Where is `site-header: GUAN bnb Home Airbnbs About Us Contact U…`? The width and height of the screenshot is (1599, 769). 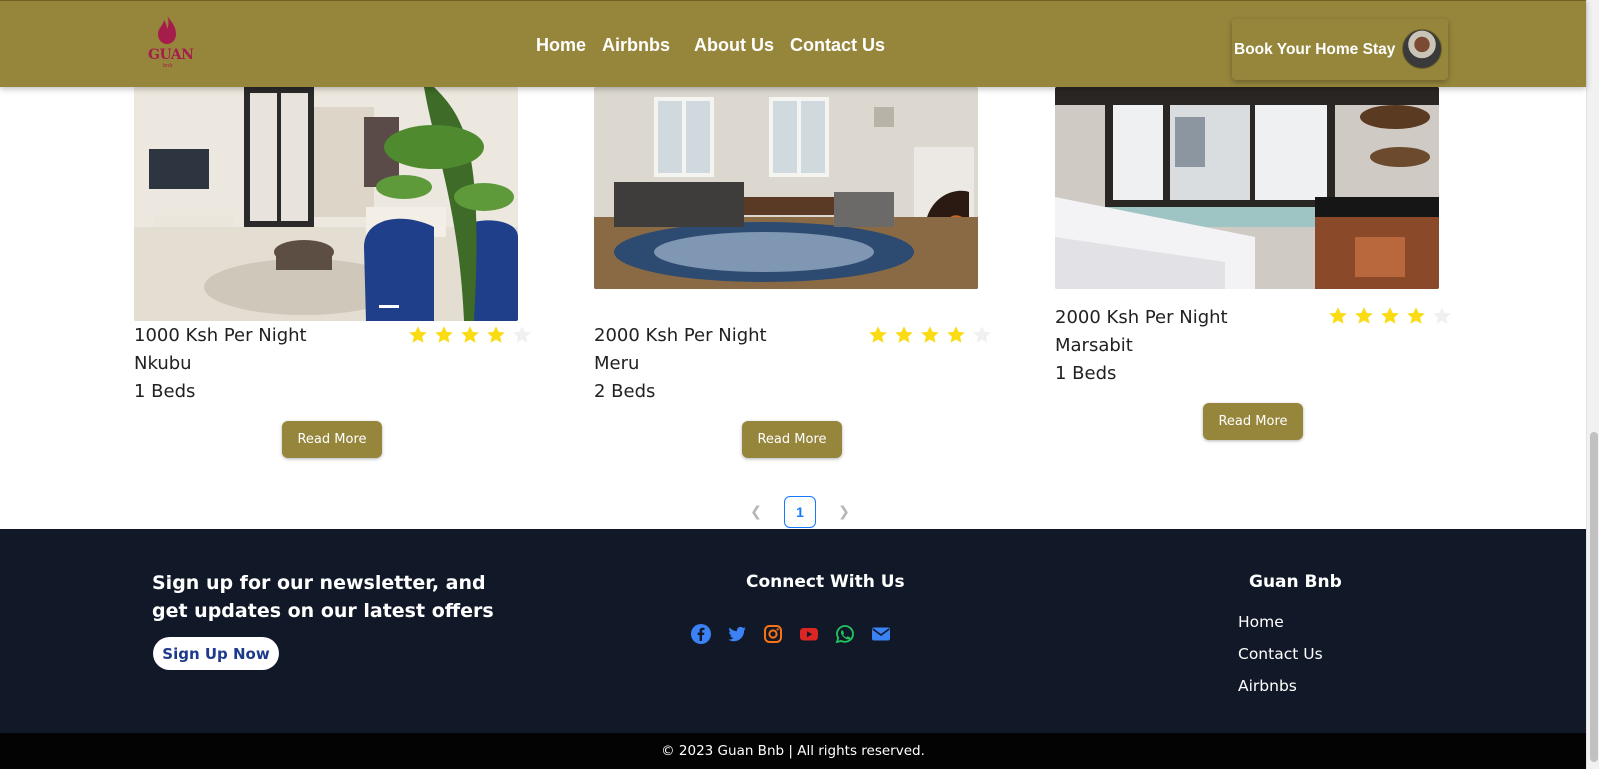 site-header: GUAN bnb Home Airbnbs About Us Contact U… is located at coordinates (793, 43).